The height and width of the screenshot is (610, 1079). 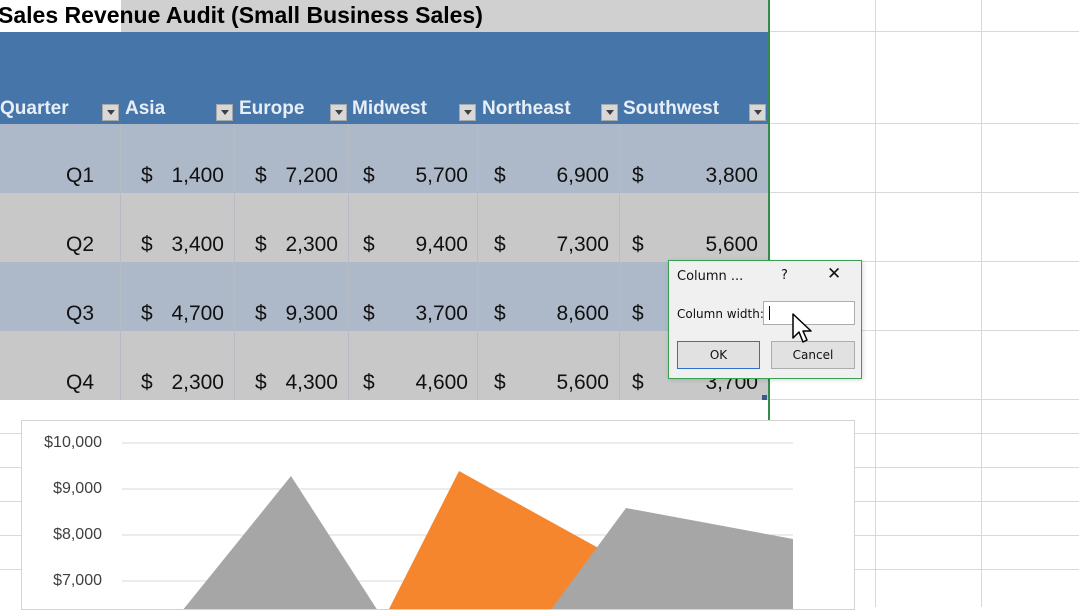 What do you see at coordinates (47, 176) in the screenshot?
I see `cell-quarter: Q1` at bounding box center [47, 176].